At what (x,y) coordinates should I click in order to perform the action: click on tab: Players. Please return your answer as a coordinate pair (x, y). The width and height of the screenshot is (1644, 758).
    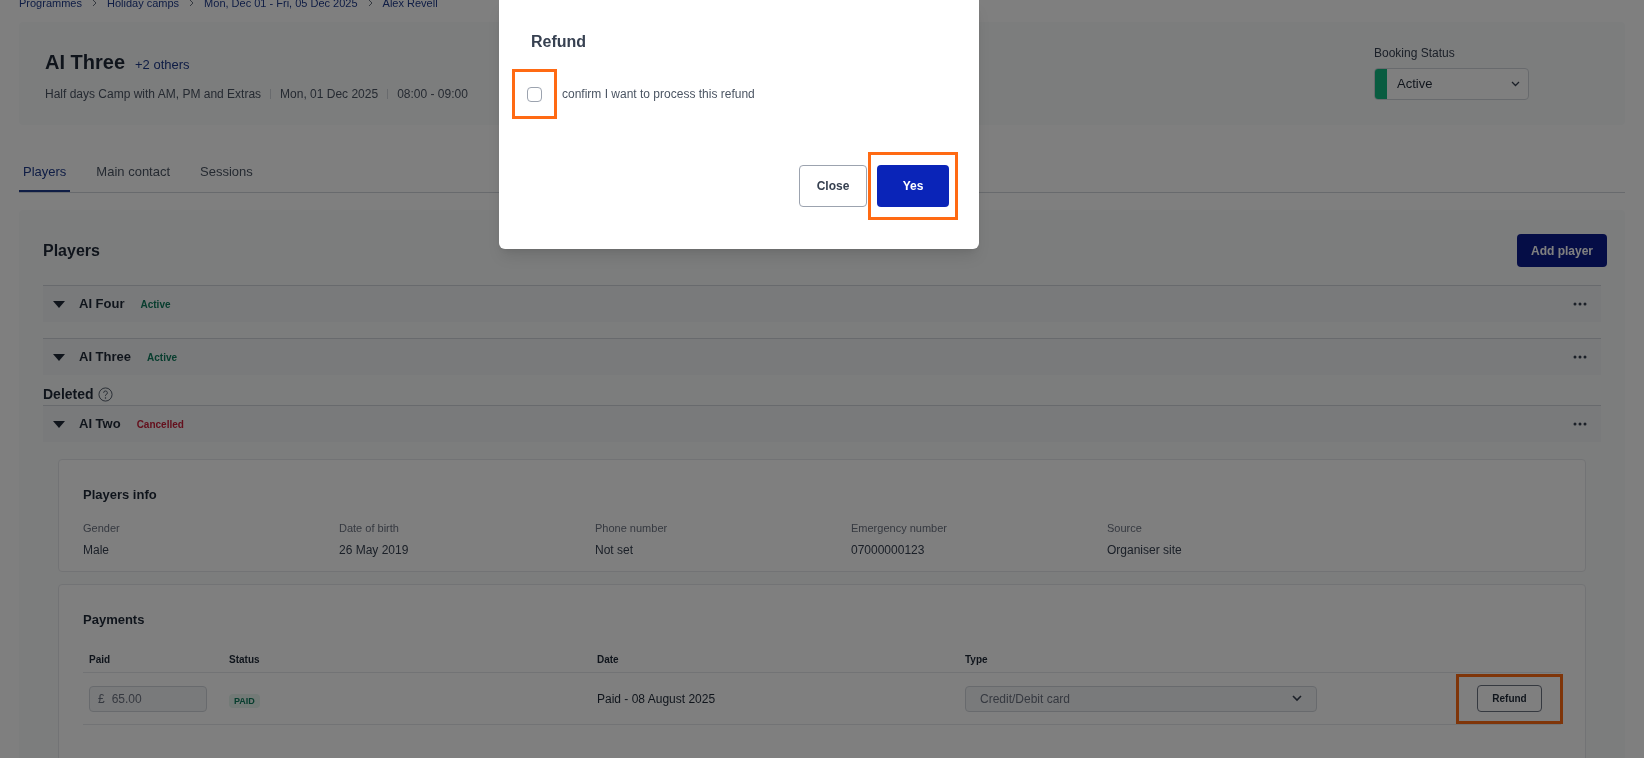
    Looking at the image, I should click on (45, 172).